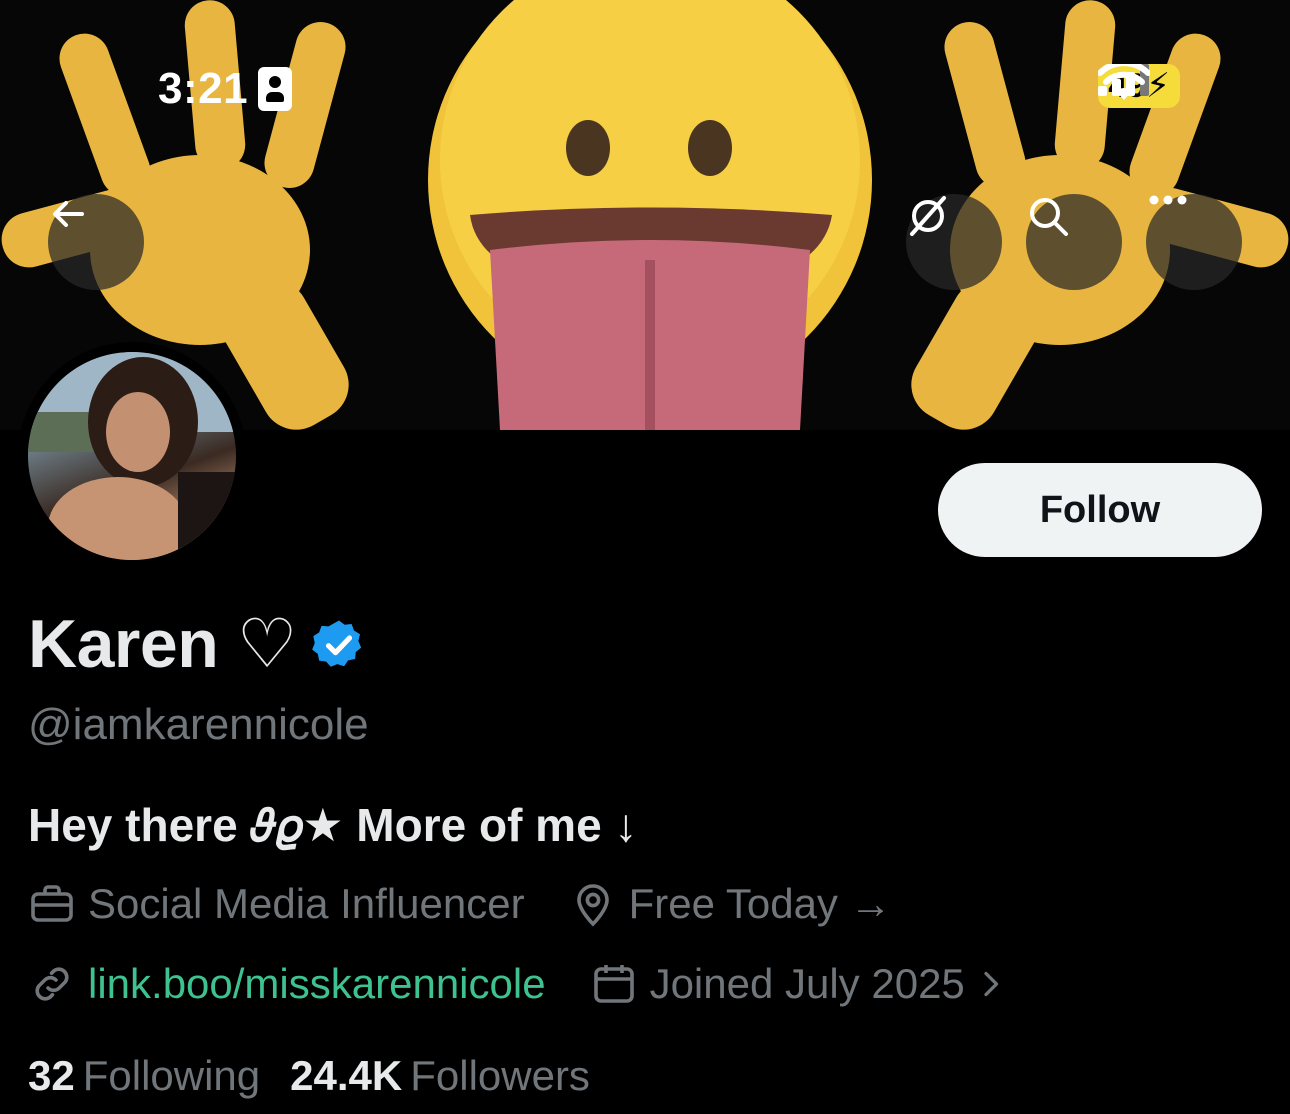 This screenshot has width=1290, height=1114. I want to click on status-icons: 49⚡, so click(1139, 86).